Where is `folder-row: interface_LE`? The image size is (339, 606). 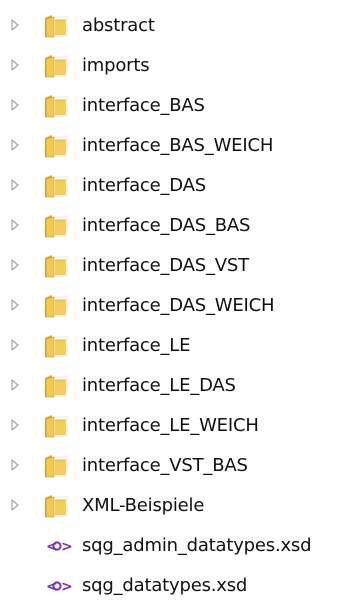
folder-row: interface_LE is located at coordinates (169, 346).